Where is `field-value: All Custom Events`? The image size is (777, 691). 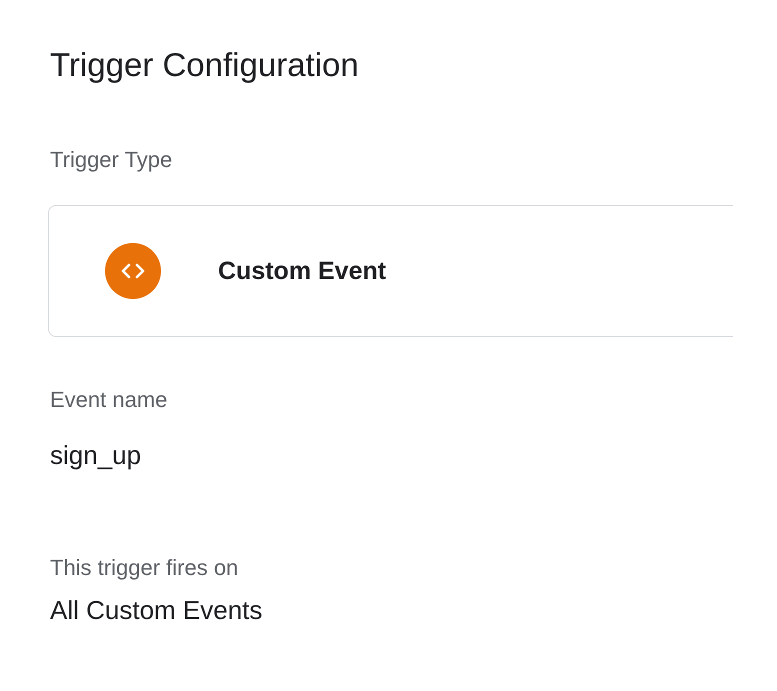
field-value: All Custom Events is located at coordinates (156, 610).